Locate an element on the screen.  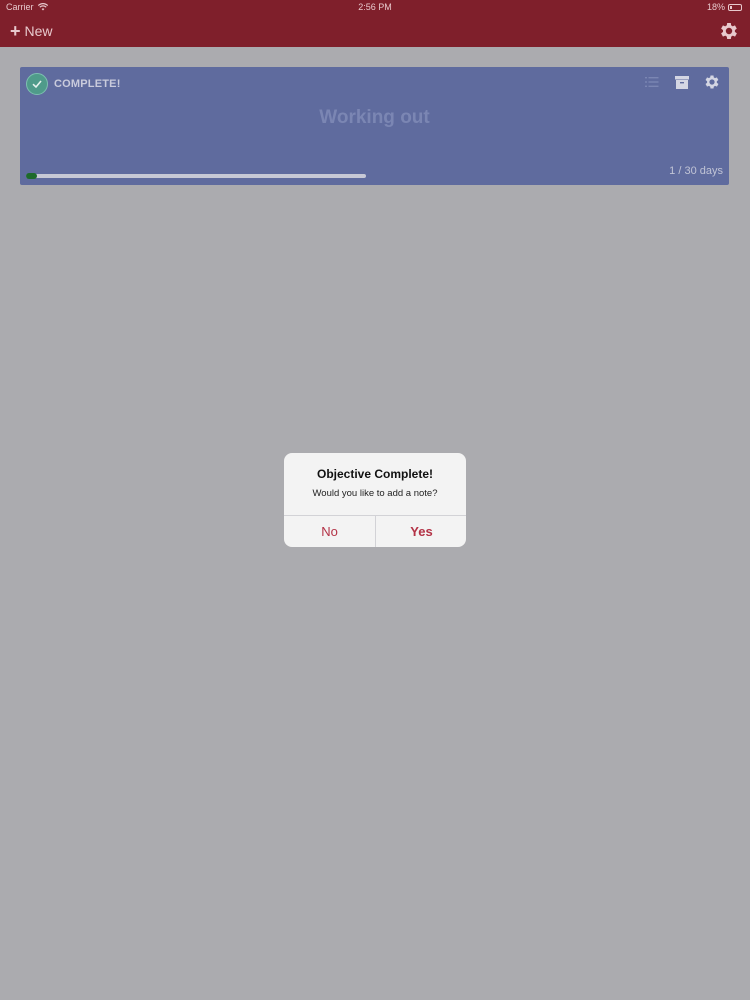
check-circle-icon is located at coordinates (37, 84).